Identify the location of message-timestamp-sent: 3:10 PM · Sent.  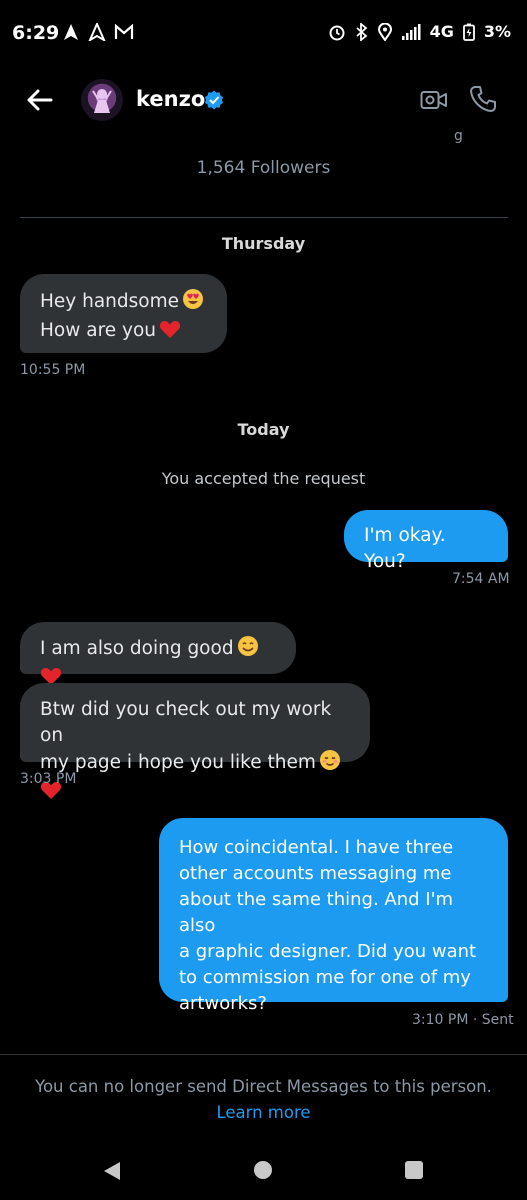
(463, 1020).